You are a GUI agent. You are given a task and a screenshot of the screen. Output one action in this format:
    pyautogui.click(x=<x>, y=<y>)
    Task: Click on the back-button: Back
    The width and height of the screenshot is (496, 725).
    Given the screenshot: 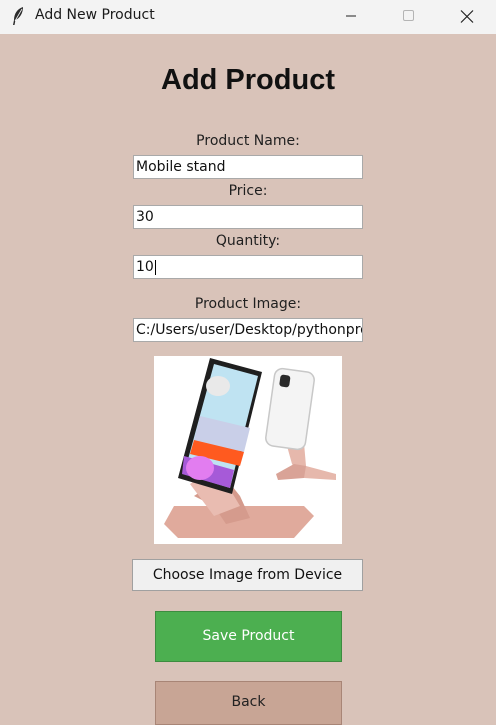 What is the action you would take?
    pyautogui.click(x=248, y=703)
    